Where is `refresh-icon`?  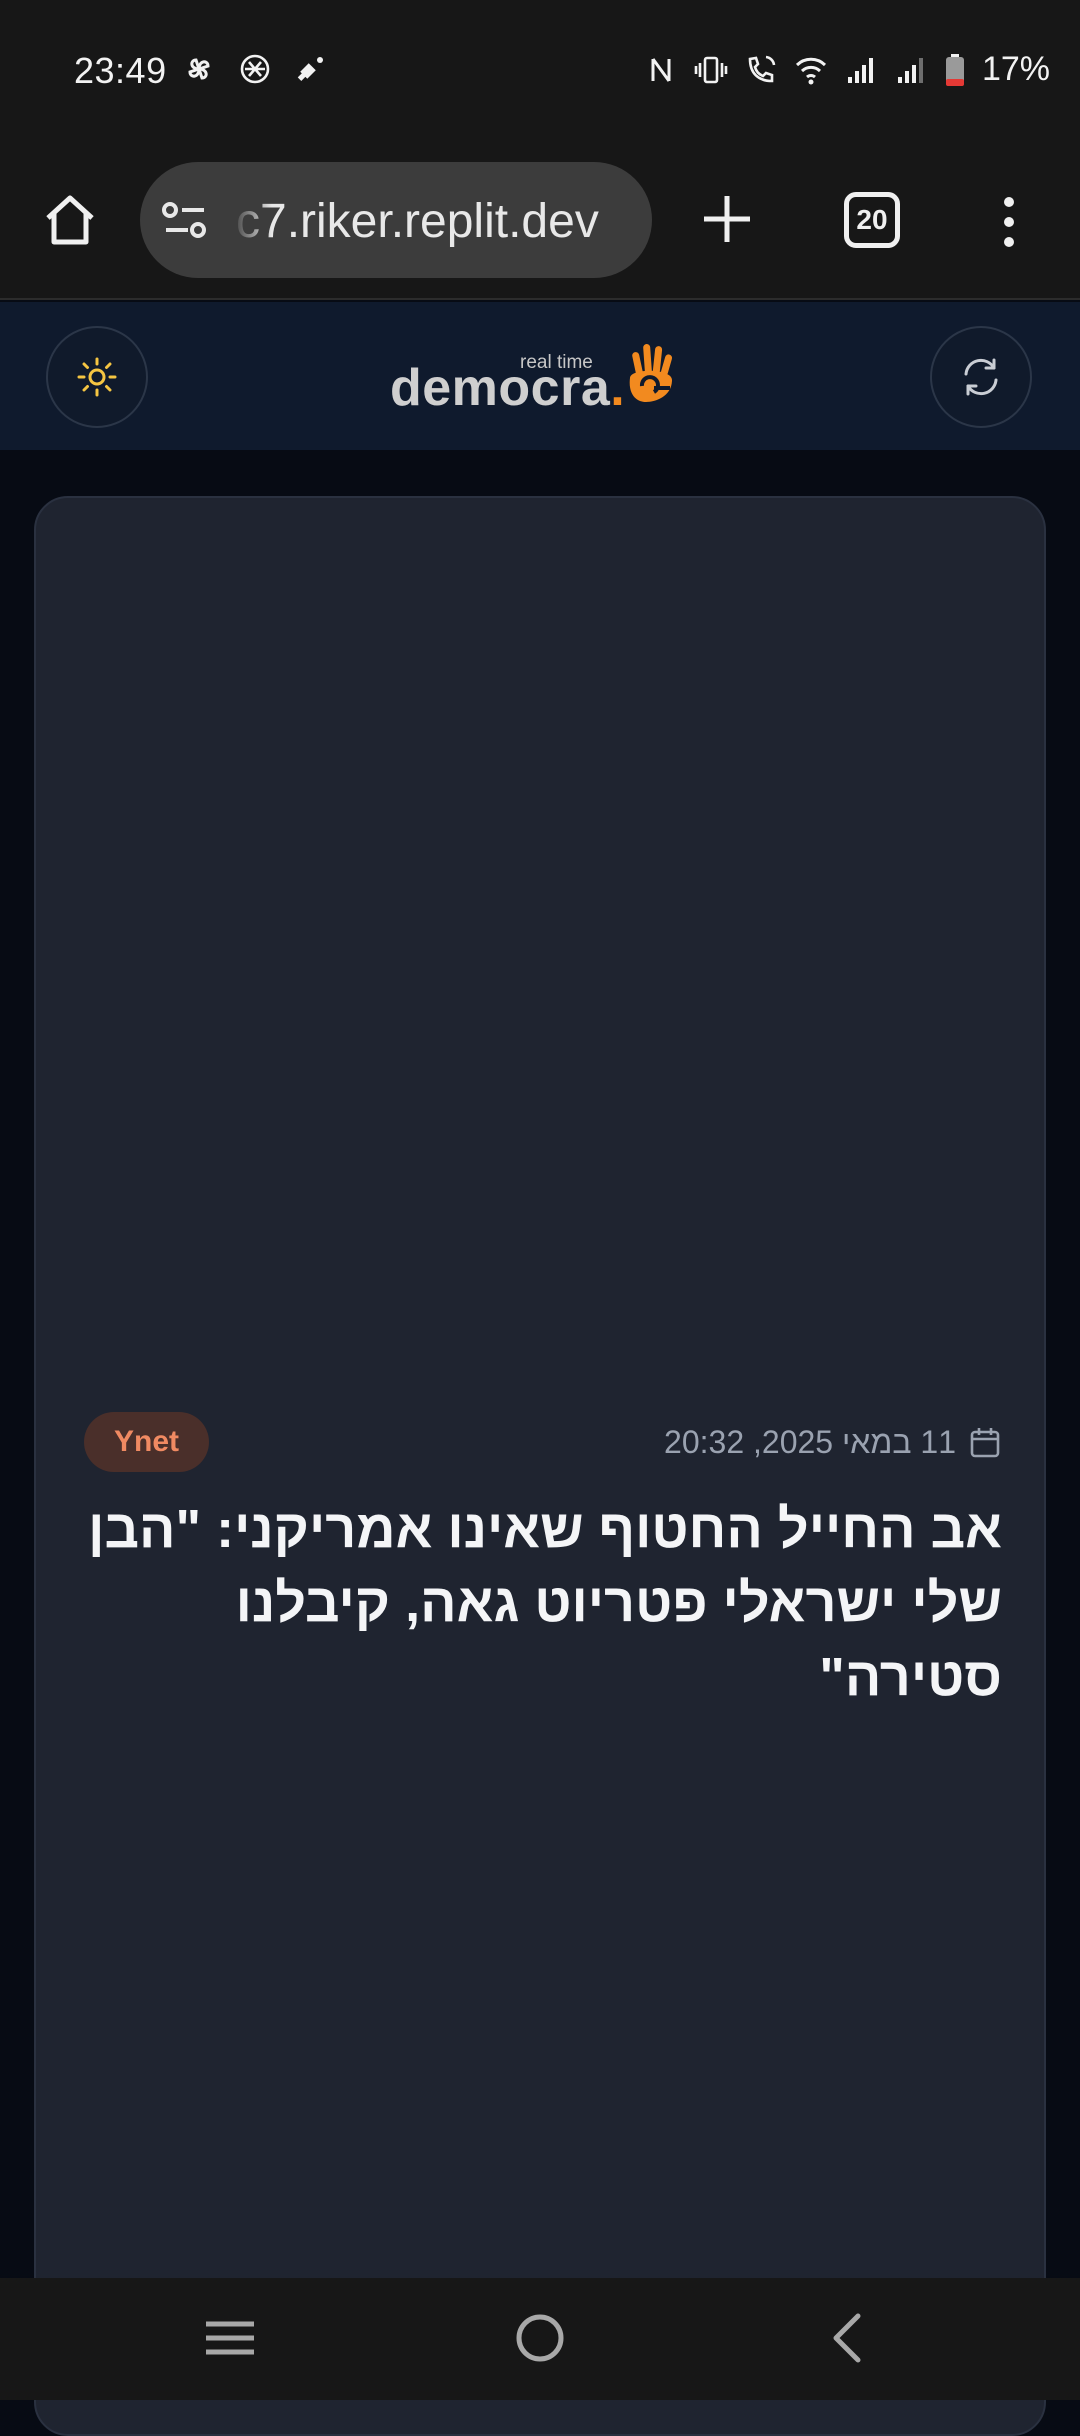
refresh-icon is located at coordinates (981, 377).